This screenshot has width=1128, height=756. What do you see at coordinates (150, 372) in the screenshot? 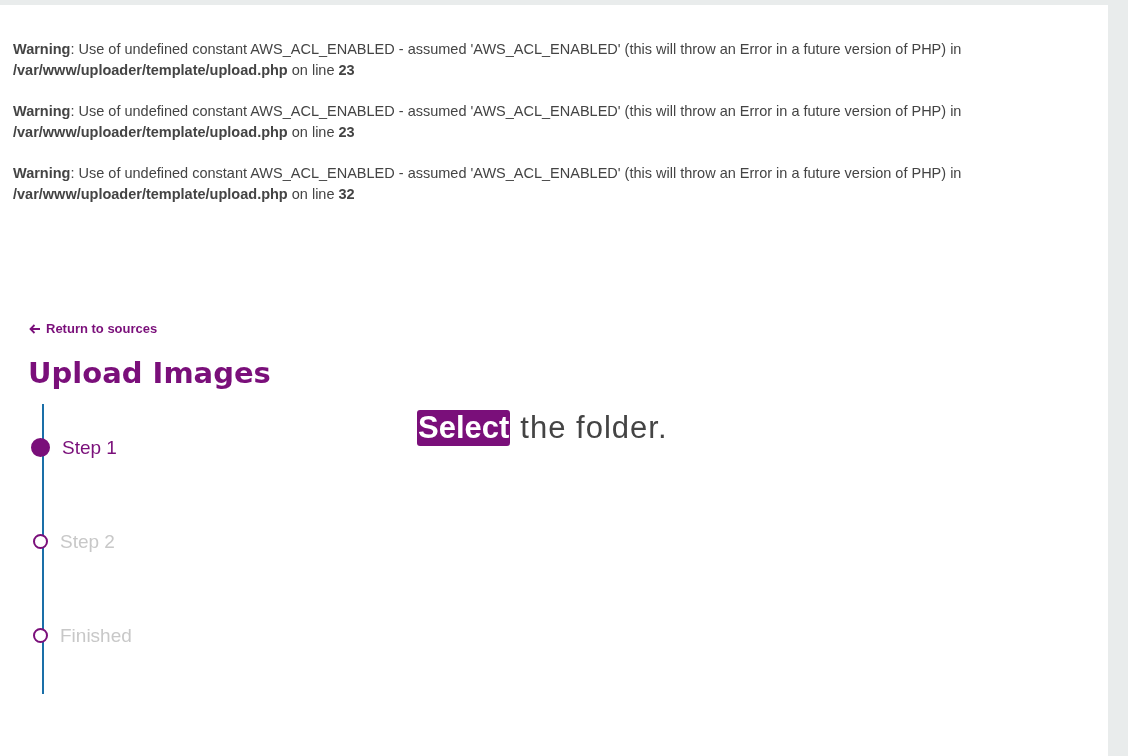
I see `page-title: Upload Images` at bounding box center [150, 372].